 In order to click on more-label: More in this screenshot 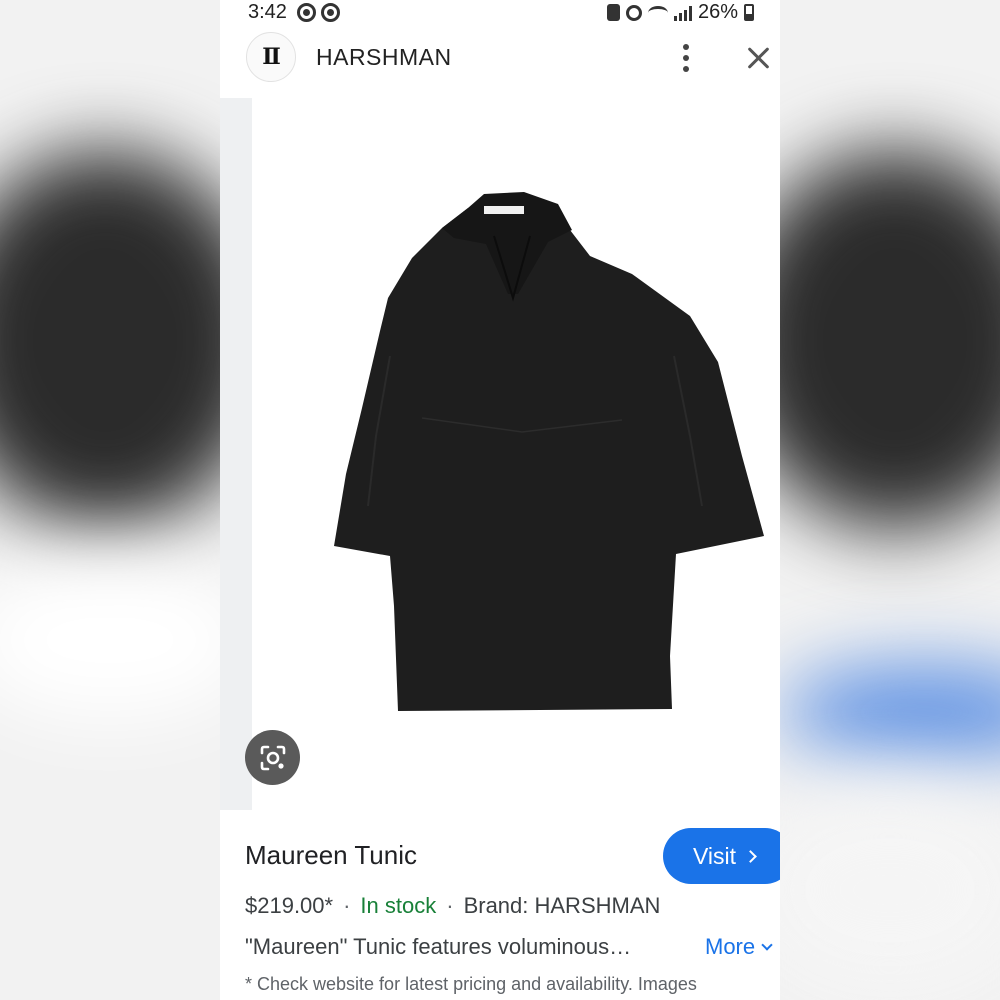, I will do `click(730, 946)`.